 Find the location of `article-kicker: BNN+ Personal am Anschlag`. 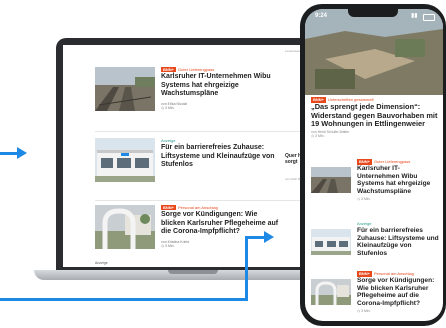

article-kicker: BNN+ Personal am Anschlag is located at coordinates (189, 207).